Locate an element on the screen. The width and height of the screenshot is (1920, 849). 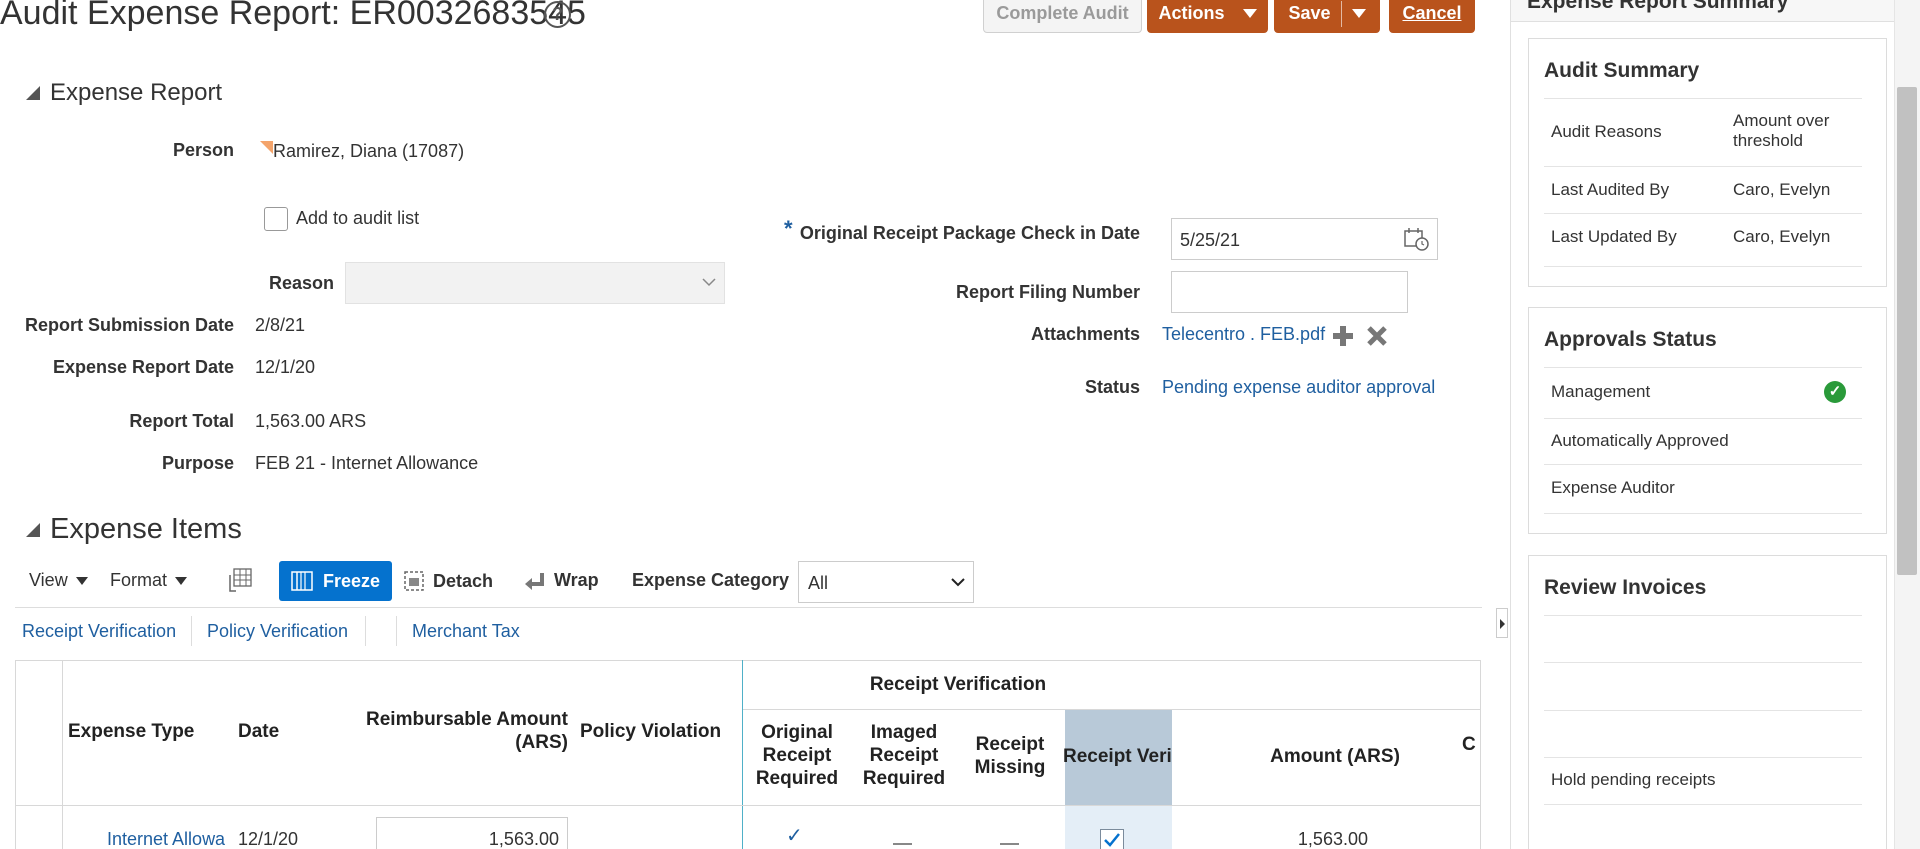
row-expense-type-link: Internet Allowa is located at coordinates (166, 839).